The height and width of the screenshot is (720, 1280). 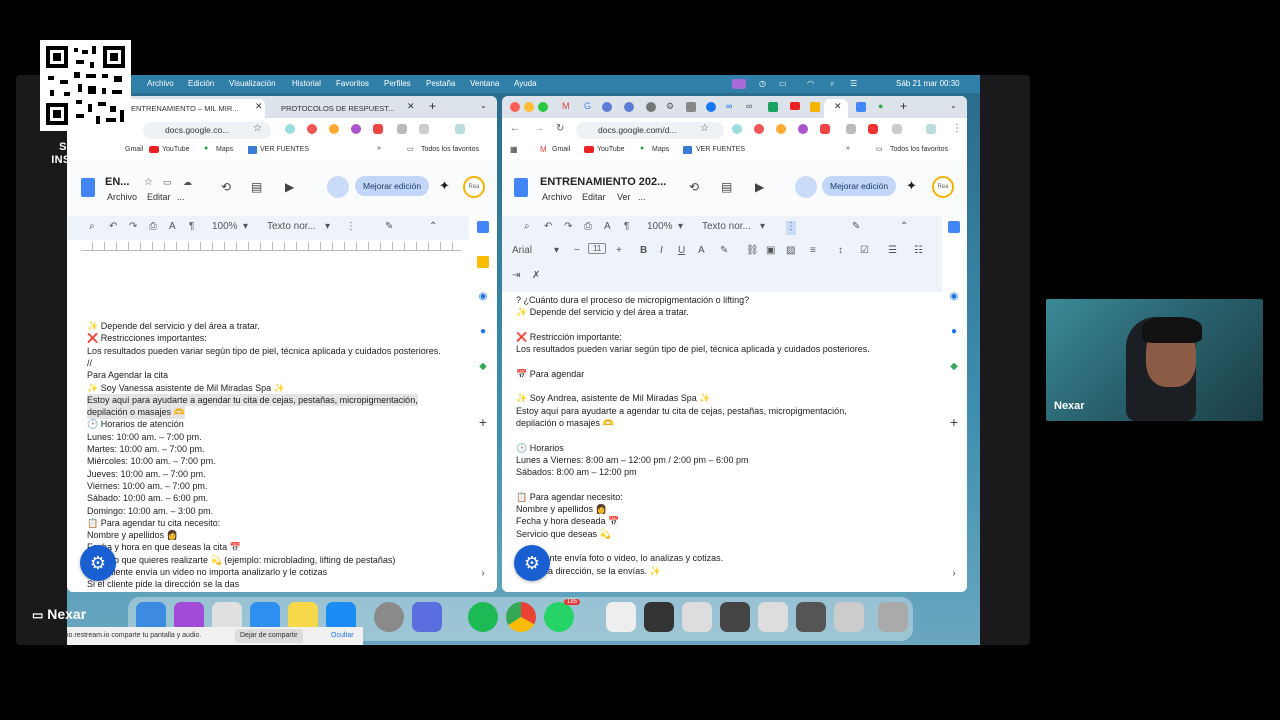 I want to click on gmail-tab-icon: M, so click(x=566, y=106).